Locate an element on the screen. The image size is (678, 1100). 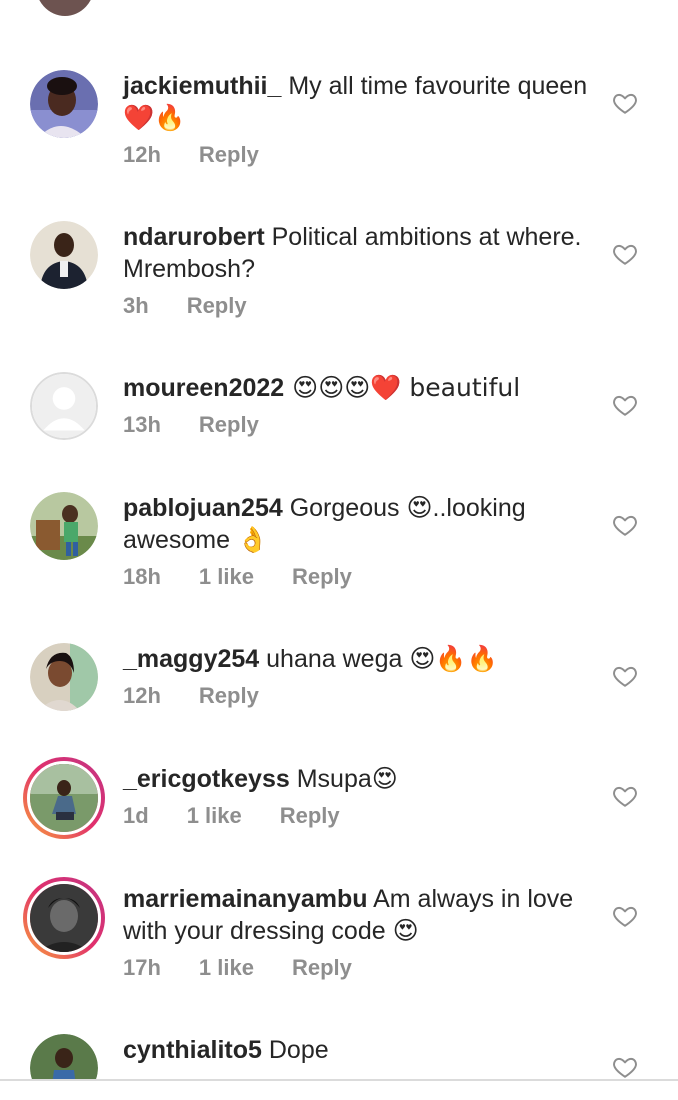
comment-body: Dope is located at coordinates (295, 1050).